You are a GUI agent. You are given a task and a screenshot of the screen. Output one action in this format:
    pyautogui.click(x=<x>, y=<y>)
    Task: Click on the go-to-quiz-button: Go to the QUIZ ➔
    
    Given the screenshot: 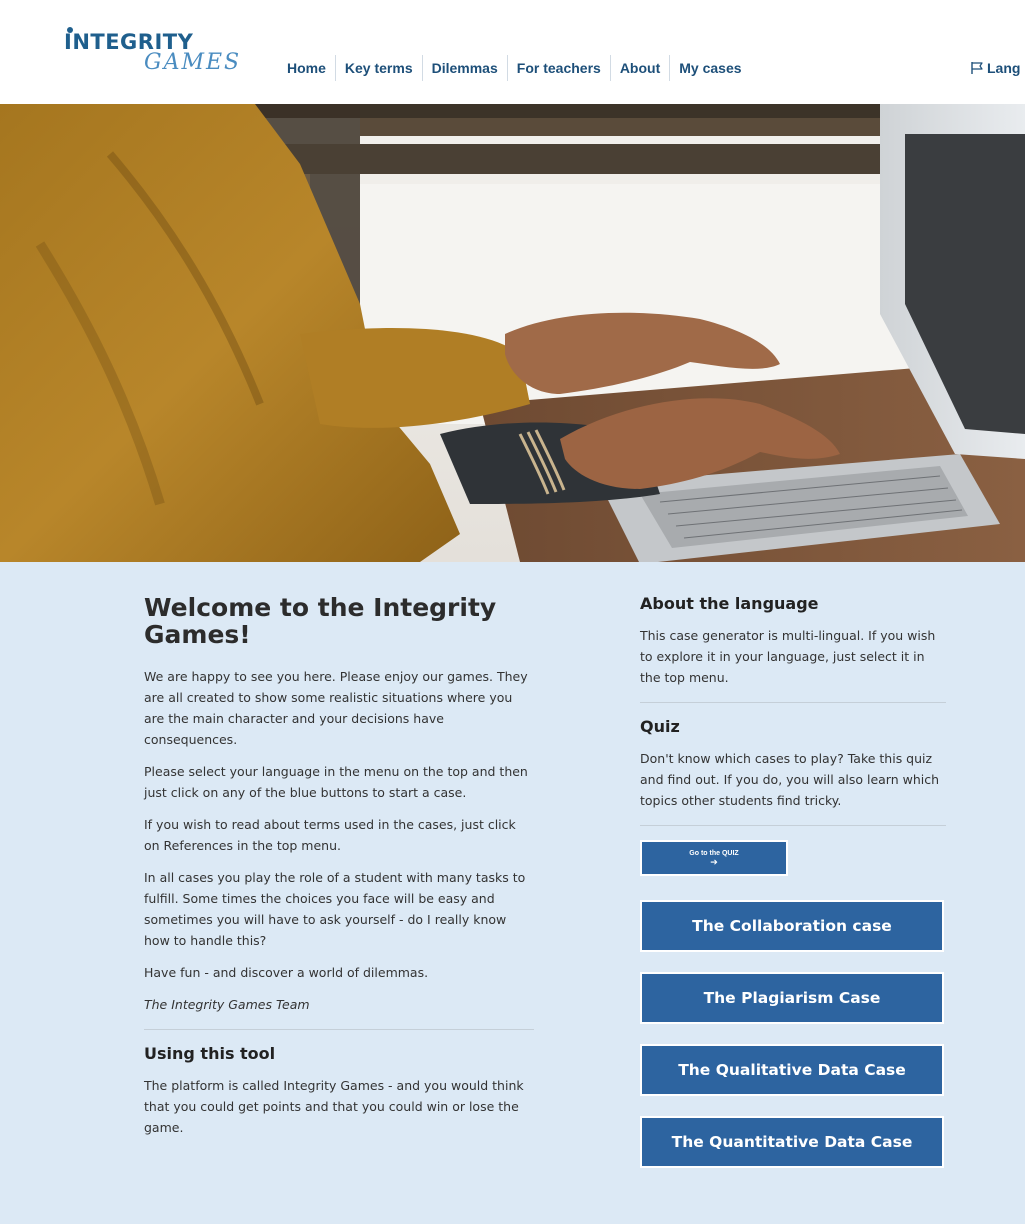 What is the action you would take?
    pyautogui.click(x=714, y=858)
    